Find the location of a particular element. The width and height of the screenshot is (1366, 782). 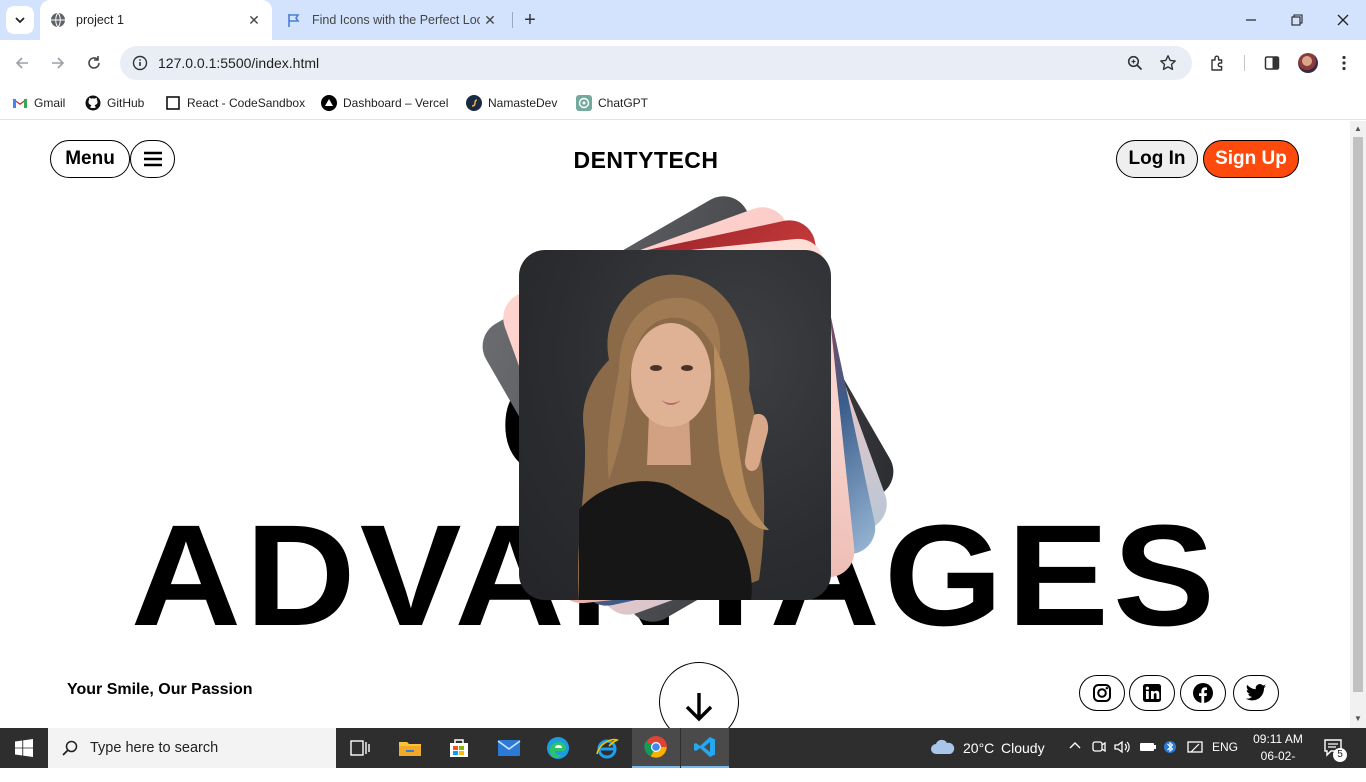

store-icon is located at coordinates (459, 748).